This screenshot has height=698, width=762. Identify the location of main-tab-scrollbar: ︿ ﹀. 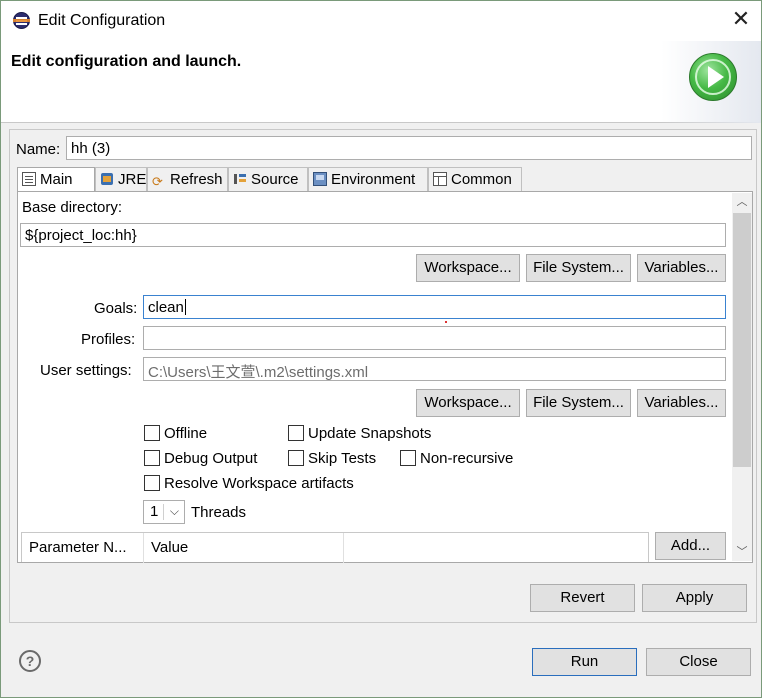
(742, 377).